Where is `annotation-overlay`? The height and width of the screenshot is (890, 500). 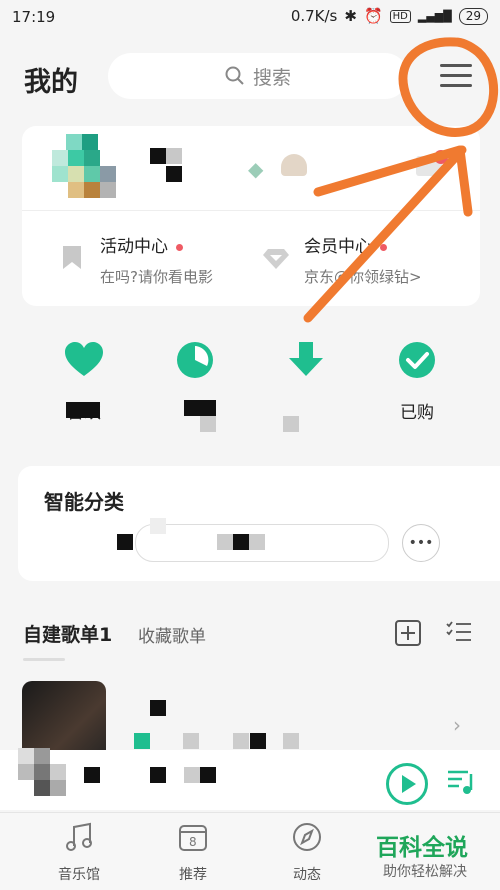
annotation-overlay is located at coordinates (401, 180).